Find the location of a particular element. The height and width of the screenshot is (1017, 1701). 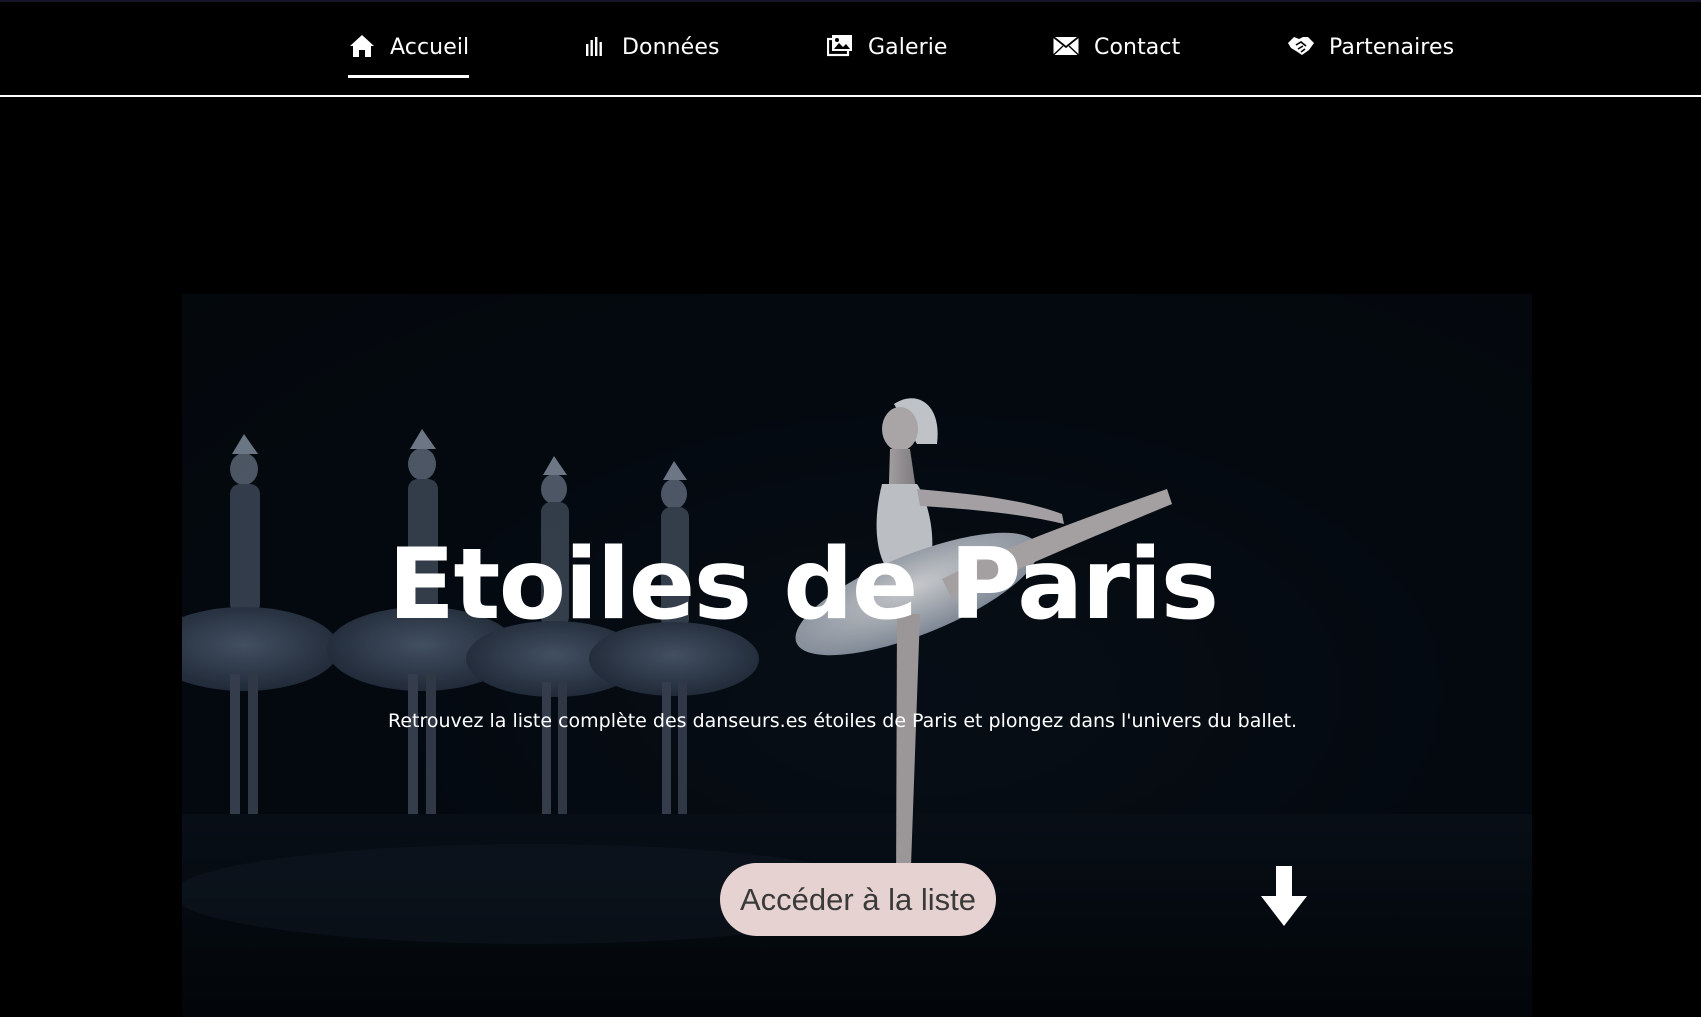

gallery-image-icon is located at coordinates (840, 46).